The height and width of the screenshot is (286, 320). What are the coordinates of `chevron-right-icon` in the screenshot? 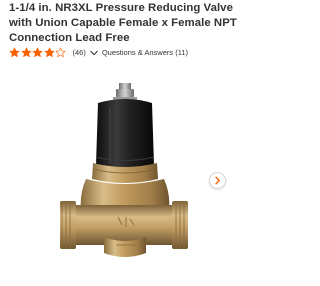 It's located at (217, 180).